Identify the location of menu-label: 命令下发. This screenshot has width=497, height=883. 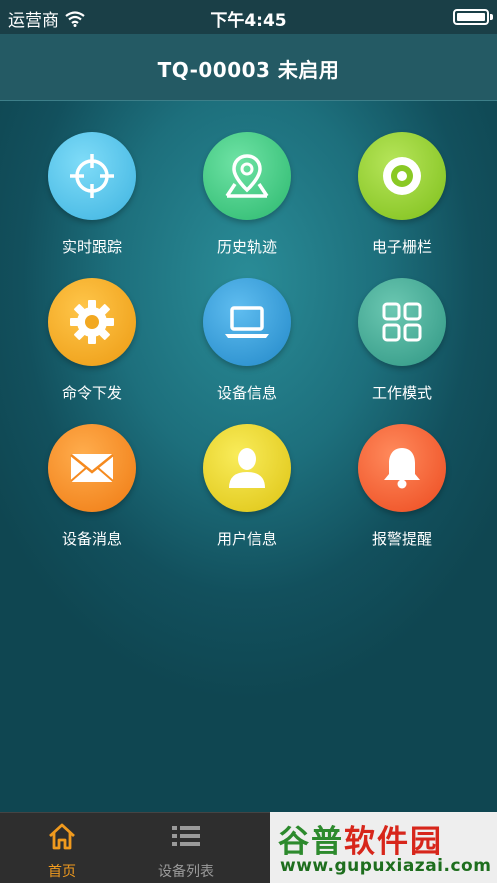
(91, 393).